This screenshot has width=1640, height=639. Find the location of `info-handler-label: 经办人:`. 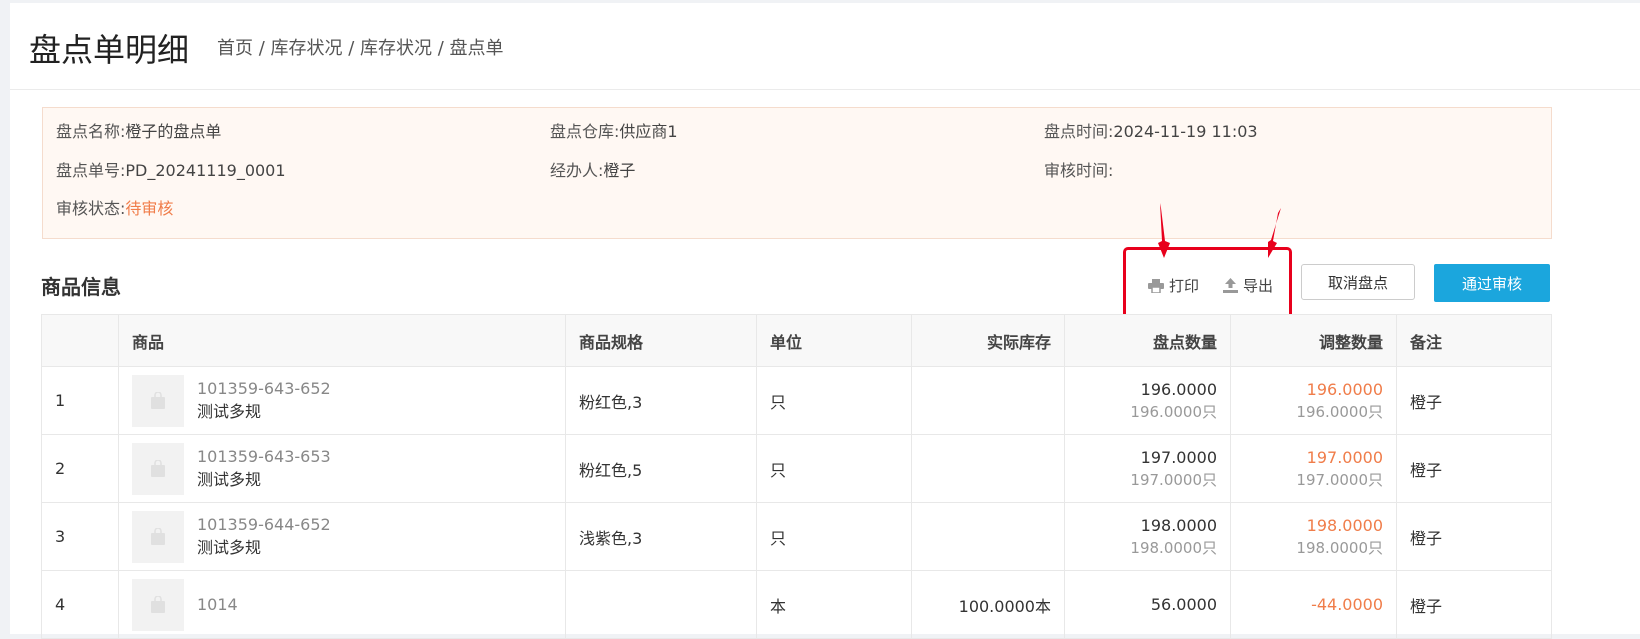

info-handler-label: 经办人: is located at coordinates (577, 170).